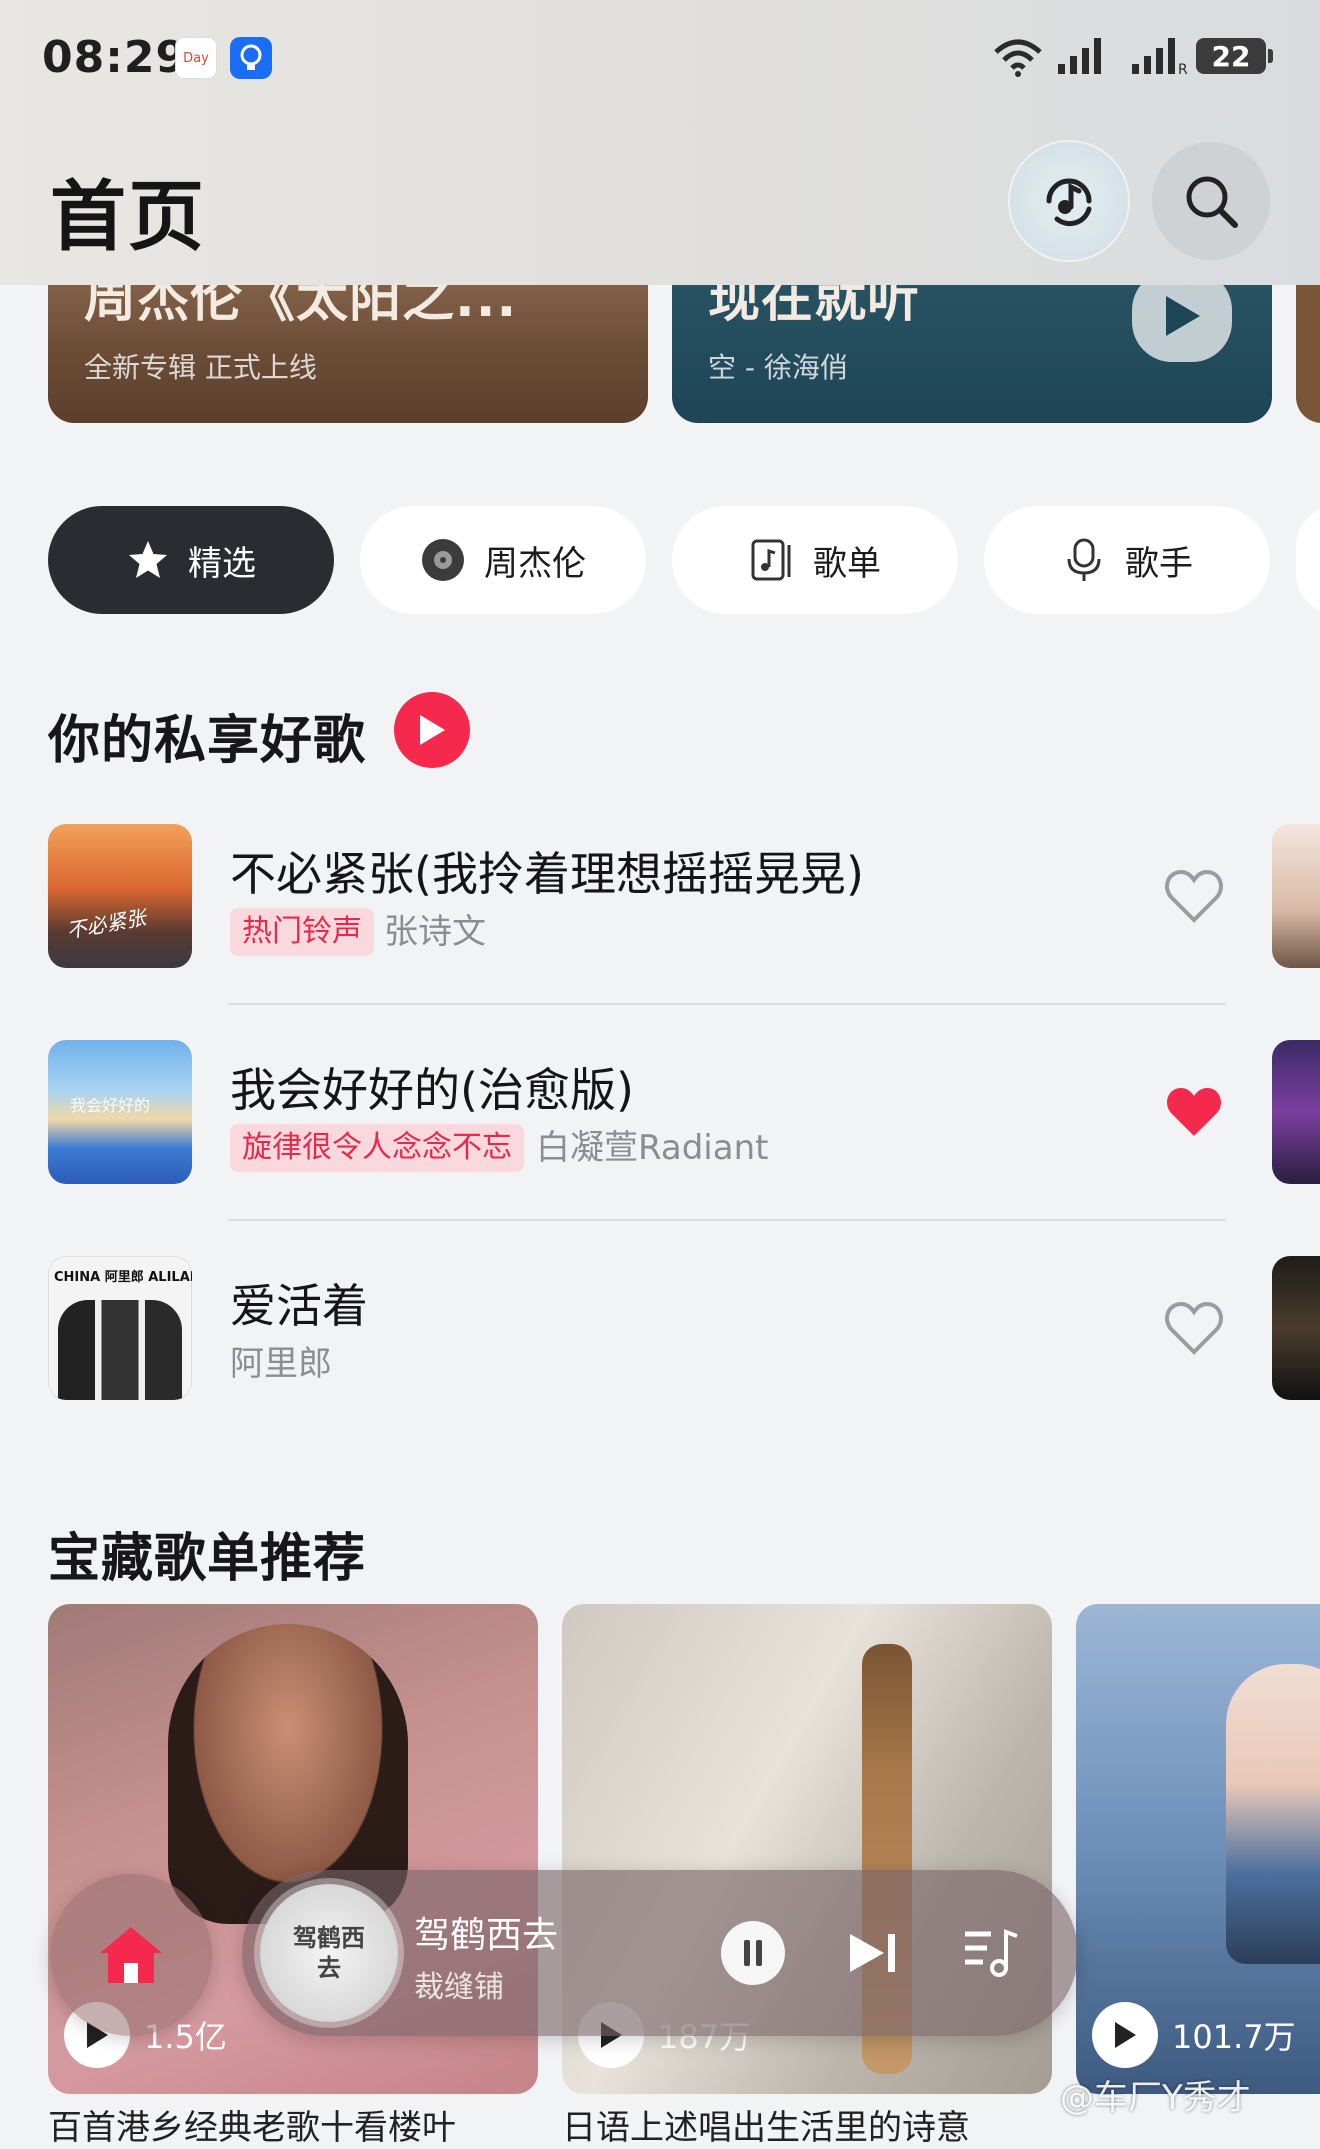  Describe the element at coordinates (281, 1364) in the screenshot. I see `song-artist: 阿里郎` at that location.